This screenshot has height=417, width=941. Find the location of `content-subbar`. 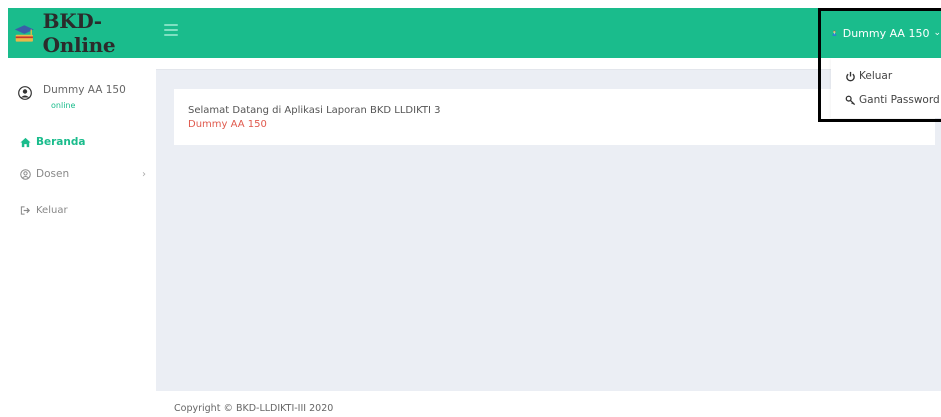

content-subbar is located at coordinates (548, 64).